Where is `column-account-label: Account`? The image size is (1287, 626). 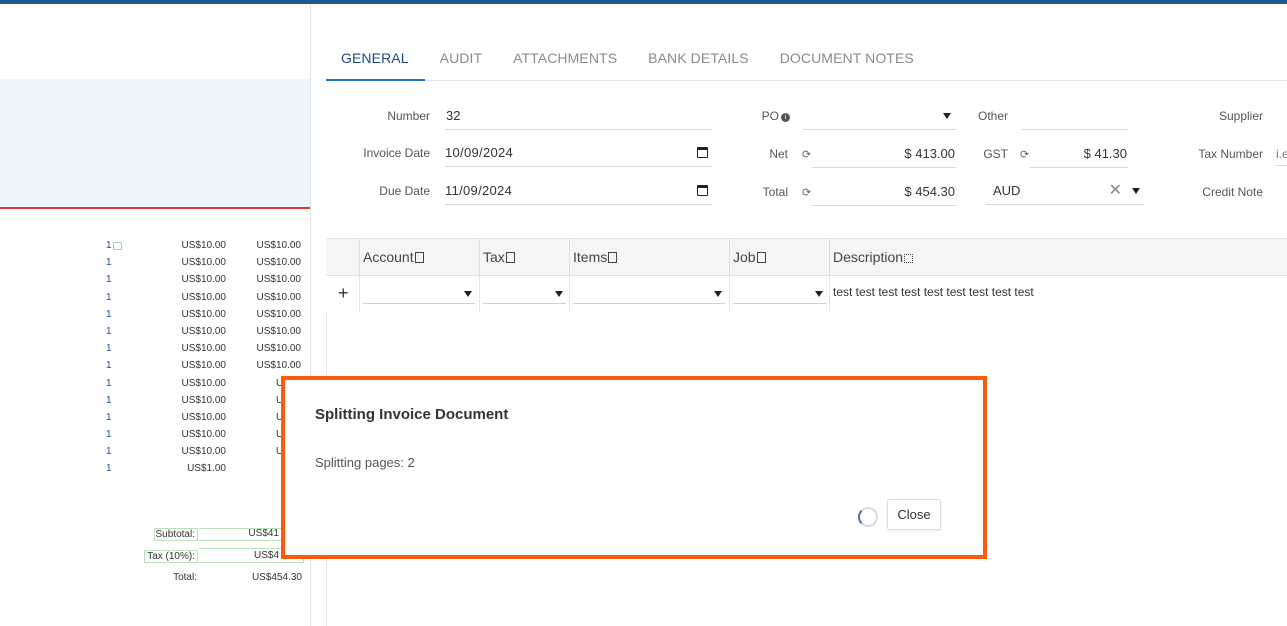
column-account-label: Account is located at coordinates (388, 257).